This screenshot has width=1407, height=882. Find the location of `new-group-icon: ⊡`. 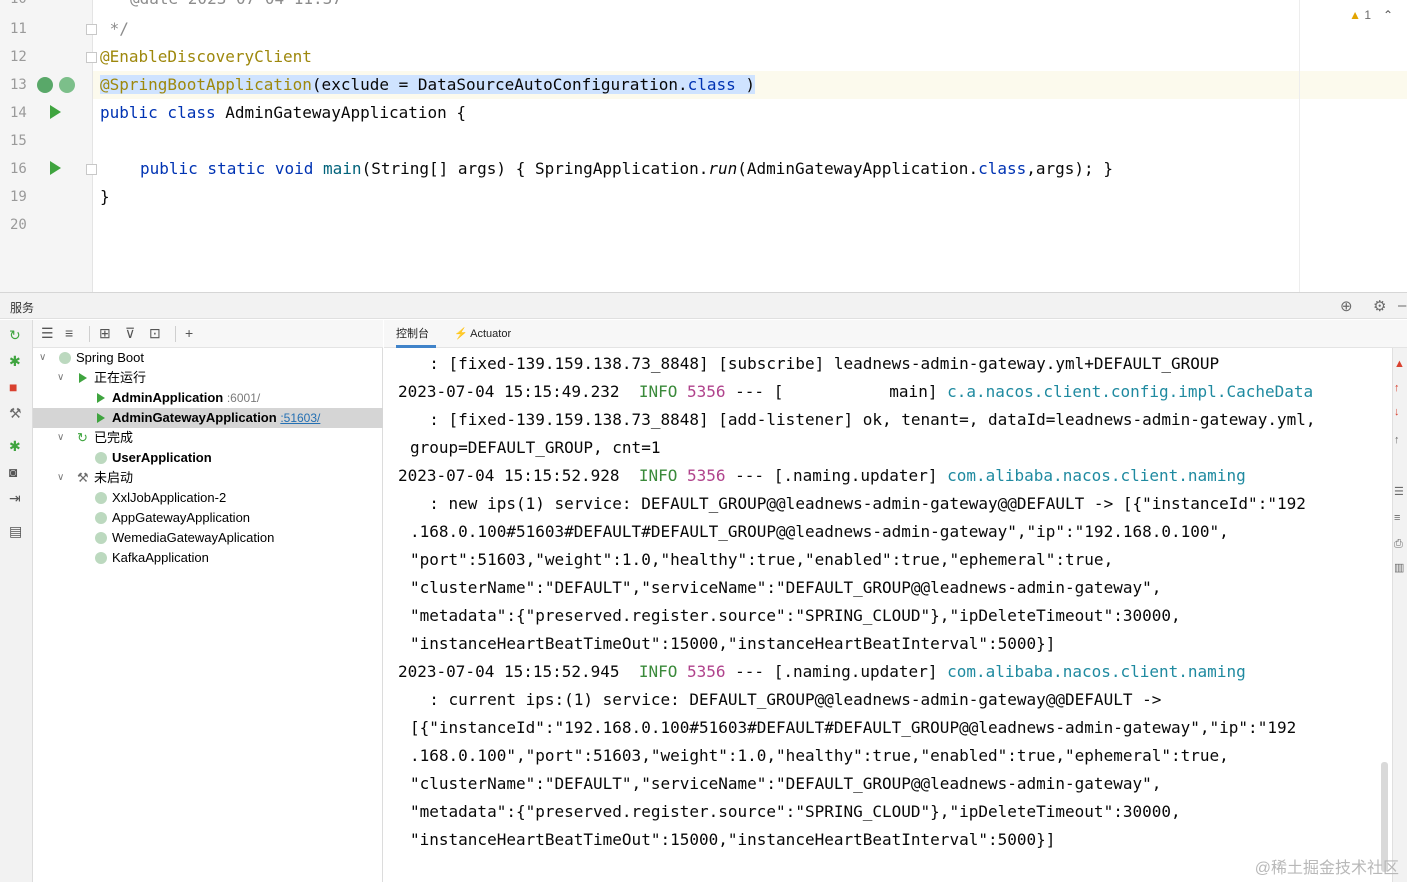

new-group-icon: ⊡ is located at coordinates (155, 333).